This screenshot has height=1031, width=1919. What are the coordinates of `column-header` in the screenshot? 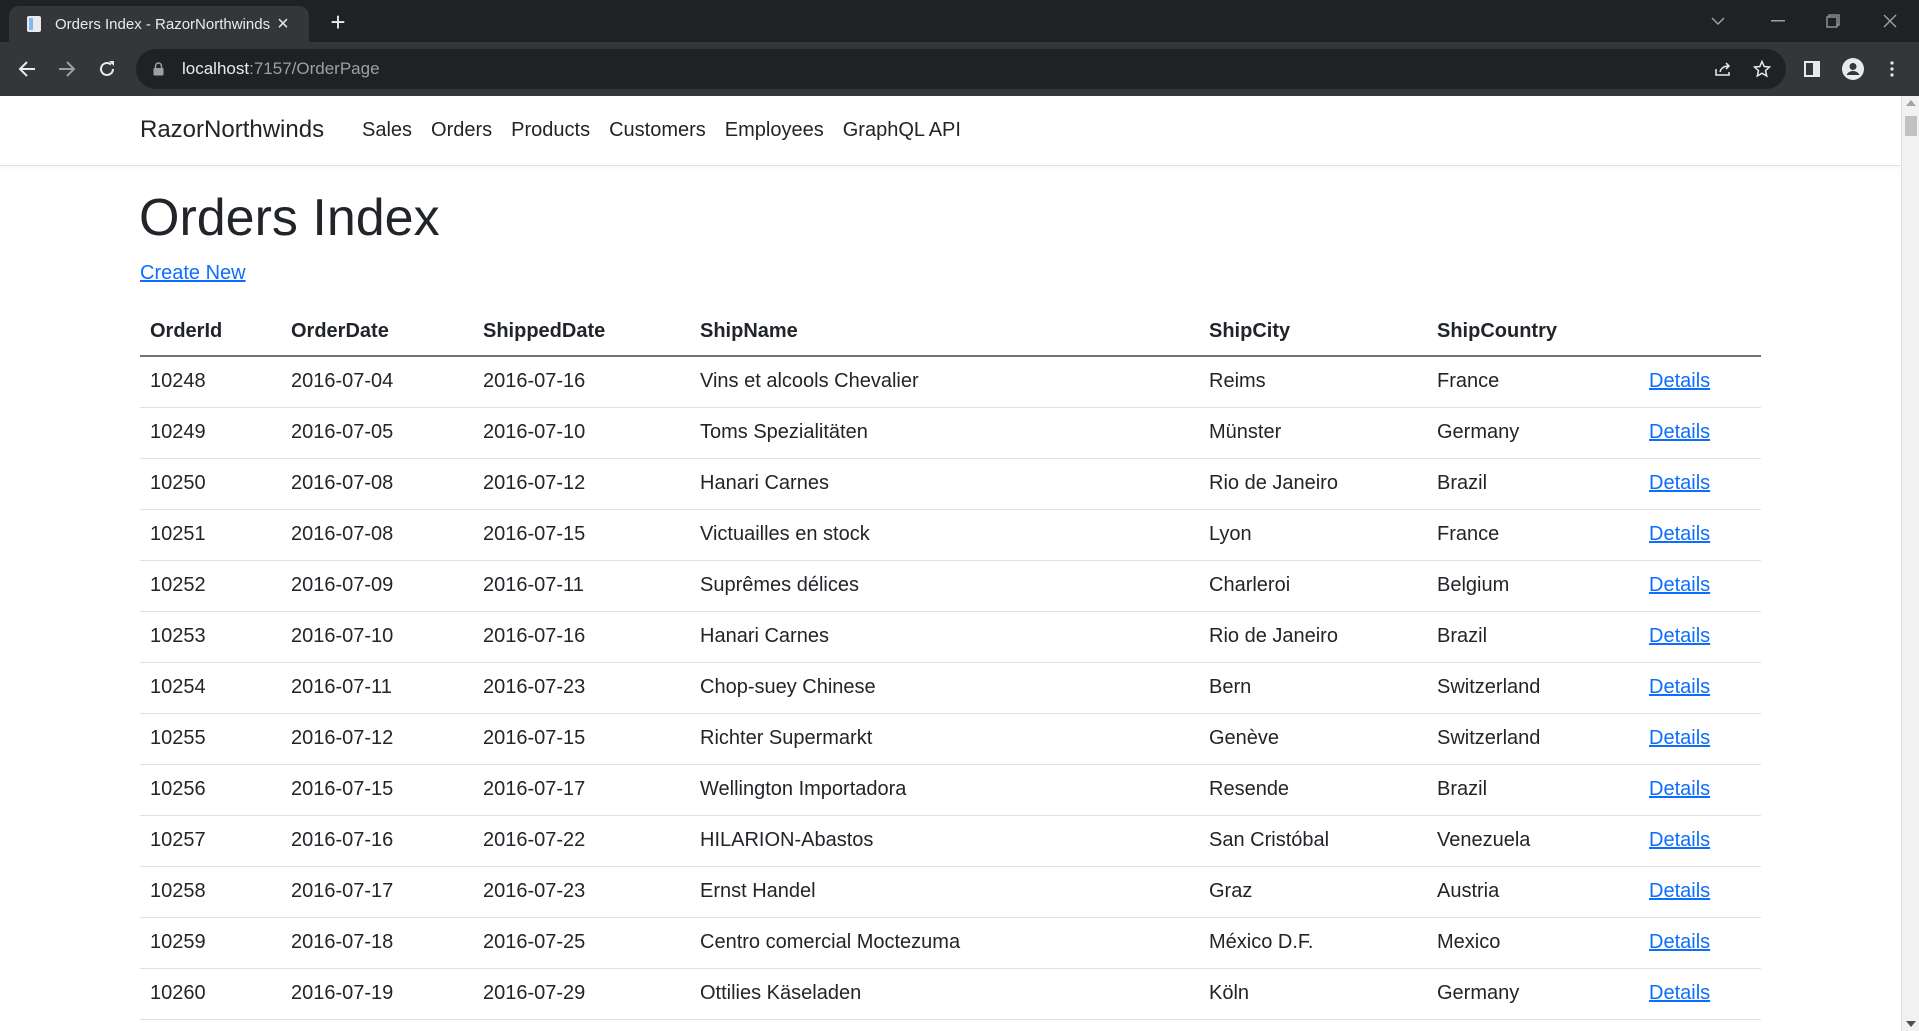 It's located at (1700, 332).